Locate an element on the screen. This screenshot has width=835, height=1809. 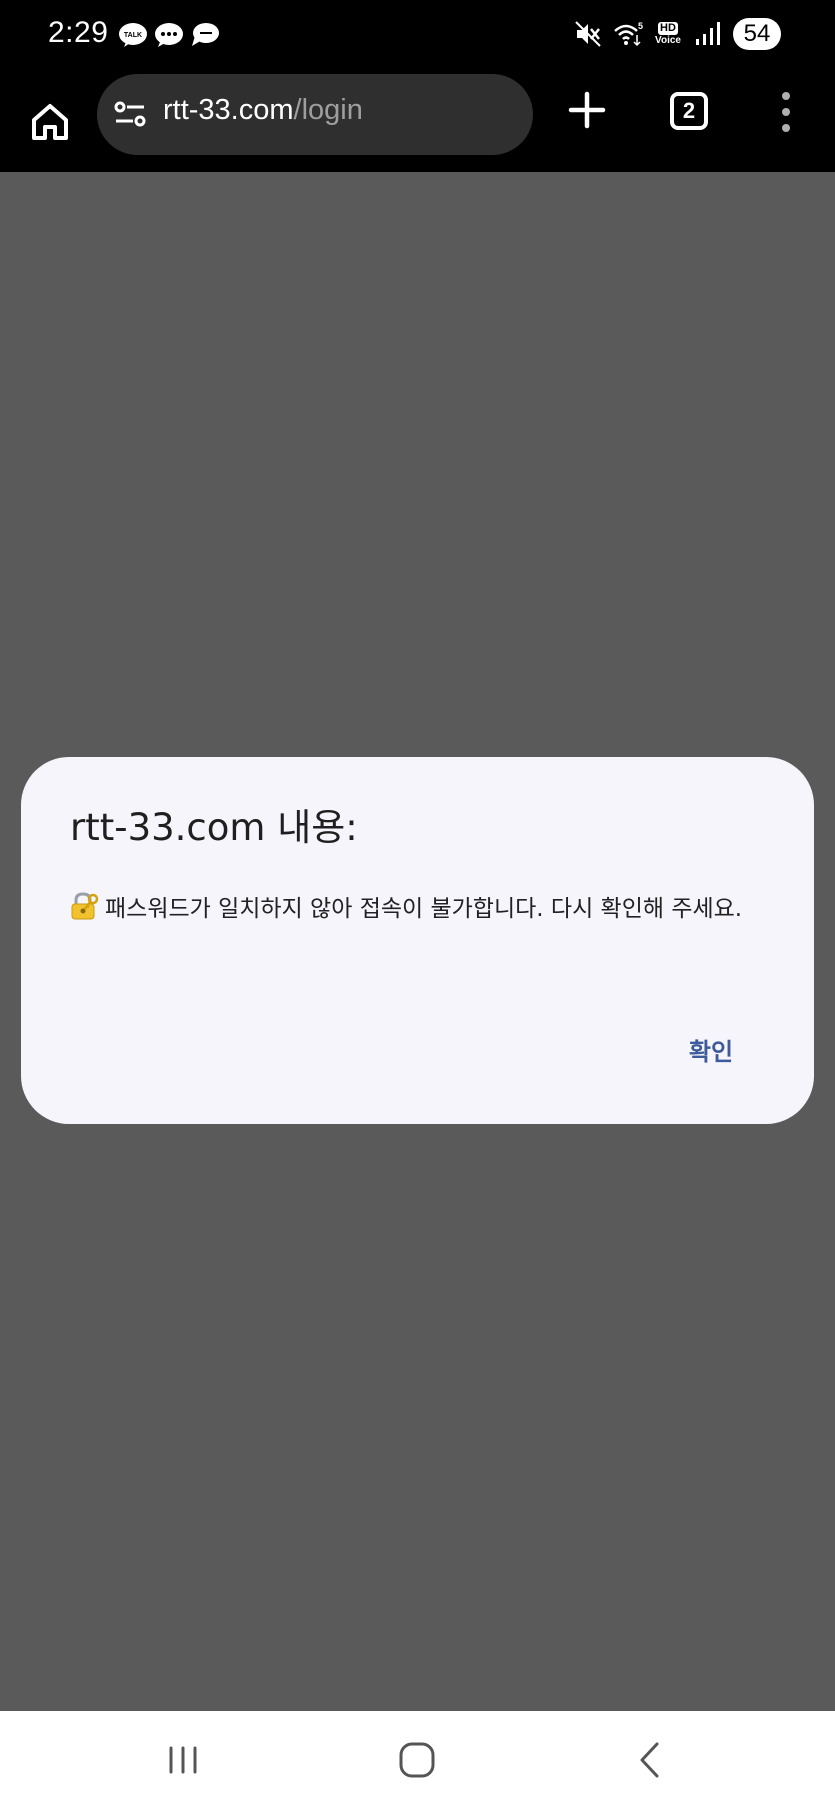
home-nav-button is located at coordinates (417, 1760).